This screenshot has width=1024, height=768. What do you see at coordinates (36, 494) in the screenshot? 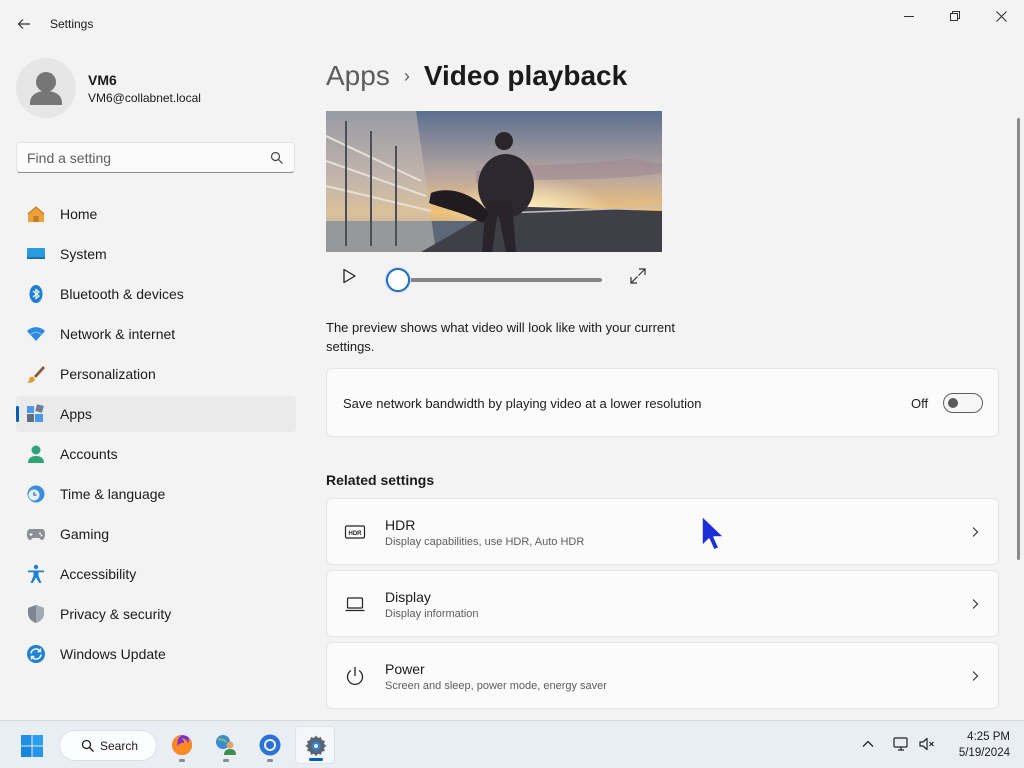
I see `clock-globe-icon` at bounding box center [36, 494].